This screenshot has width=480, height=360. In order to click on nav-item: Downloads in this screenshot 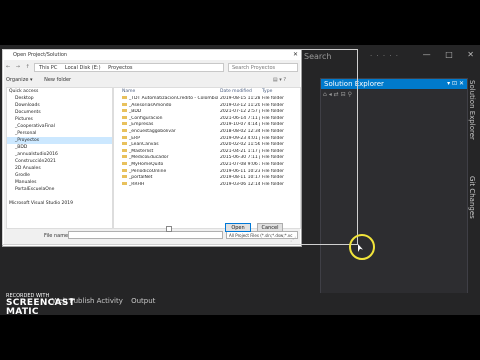, I will do `click(59, 105)`.